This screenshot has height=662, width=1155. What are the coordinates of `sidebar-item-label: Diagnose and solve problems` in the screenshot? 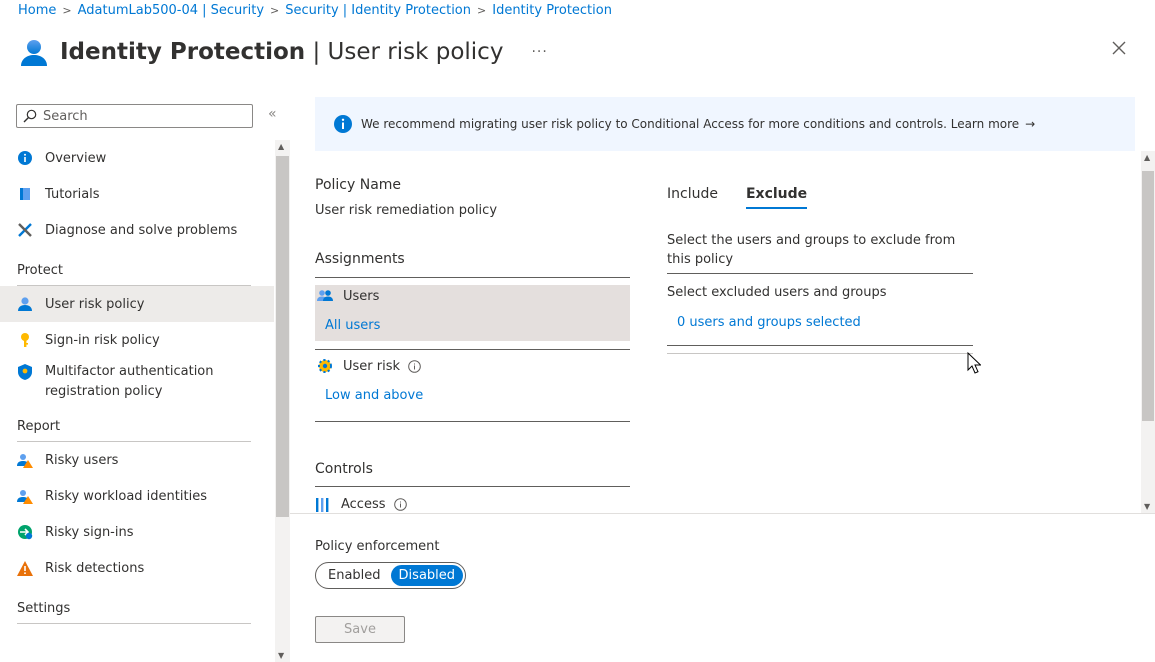 It's located at (141, 230).